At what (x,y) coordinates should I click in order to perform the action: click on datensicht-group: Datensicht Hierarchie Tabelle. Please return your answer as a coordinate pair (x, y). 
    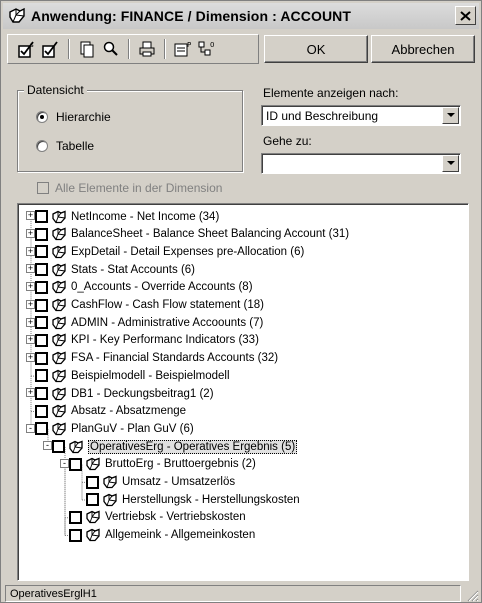
    Looking at the image, I should click on (130, 127).